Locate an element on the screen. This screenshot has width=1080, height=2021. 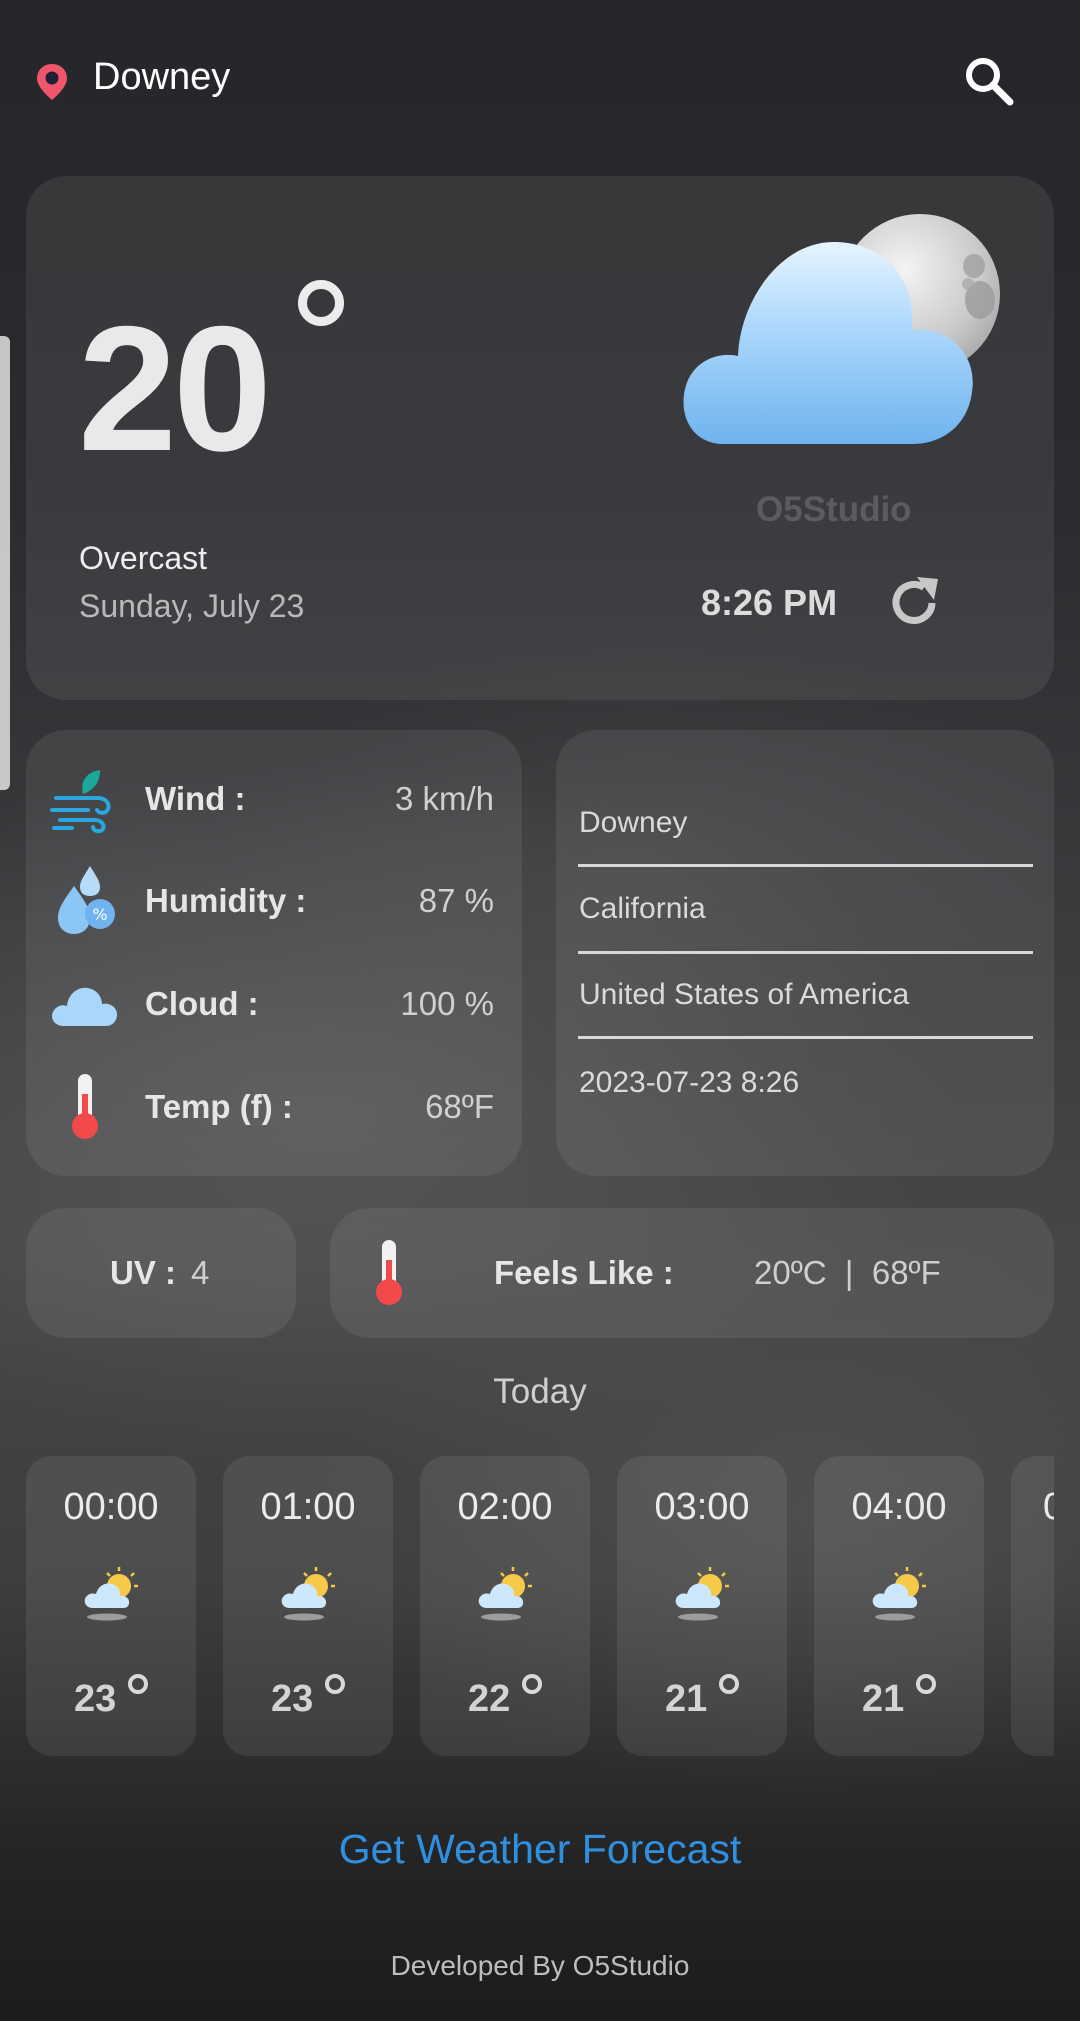
location-country: United States of America is located at coordinates (744, 994).